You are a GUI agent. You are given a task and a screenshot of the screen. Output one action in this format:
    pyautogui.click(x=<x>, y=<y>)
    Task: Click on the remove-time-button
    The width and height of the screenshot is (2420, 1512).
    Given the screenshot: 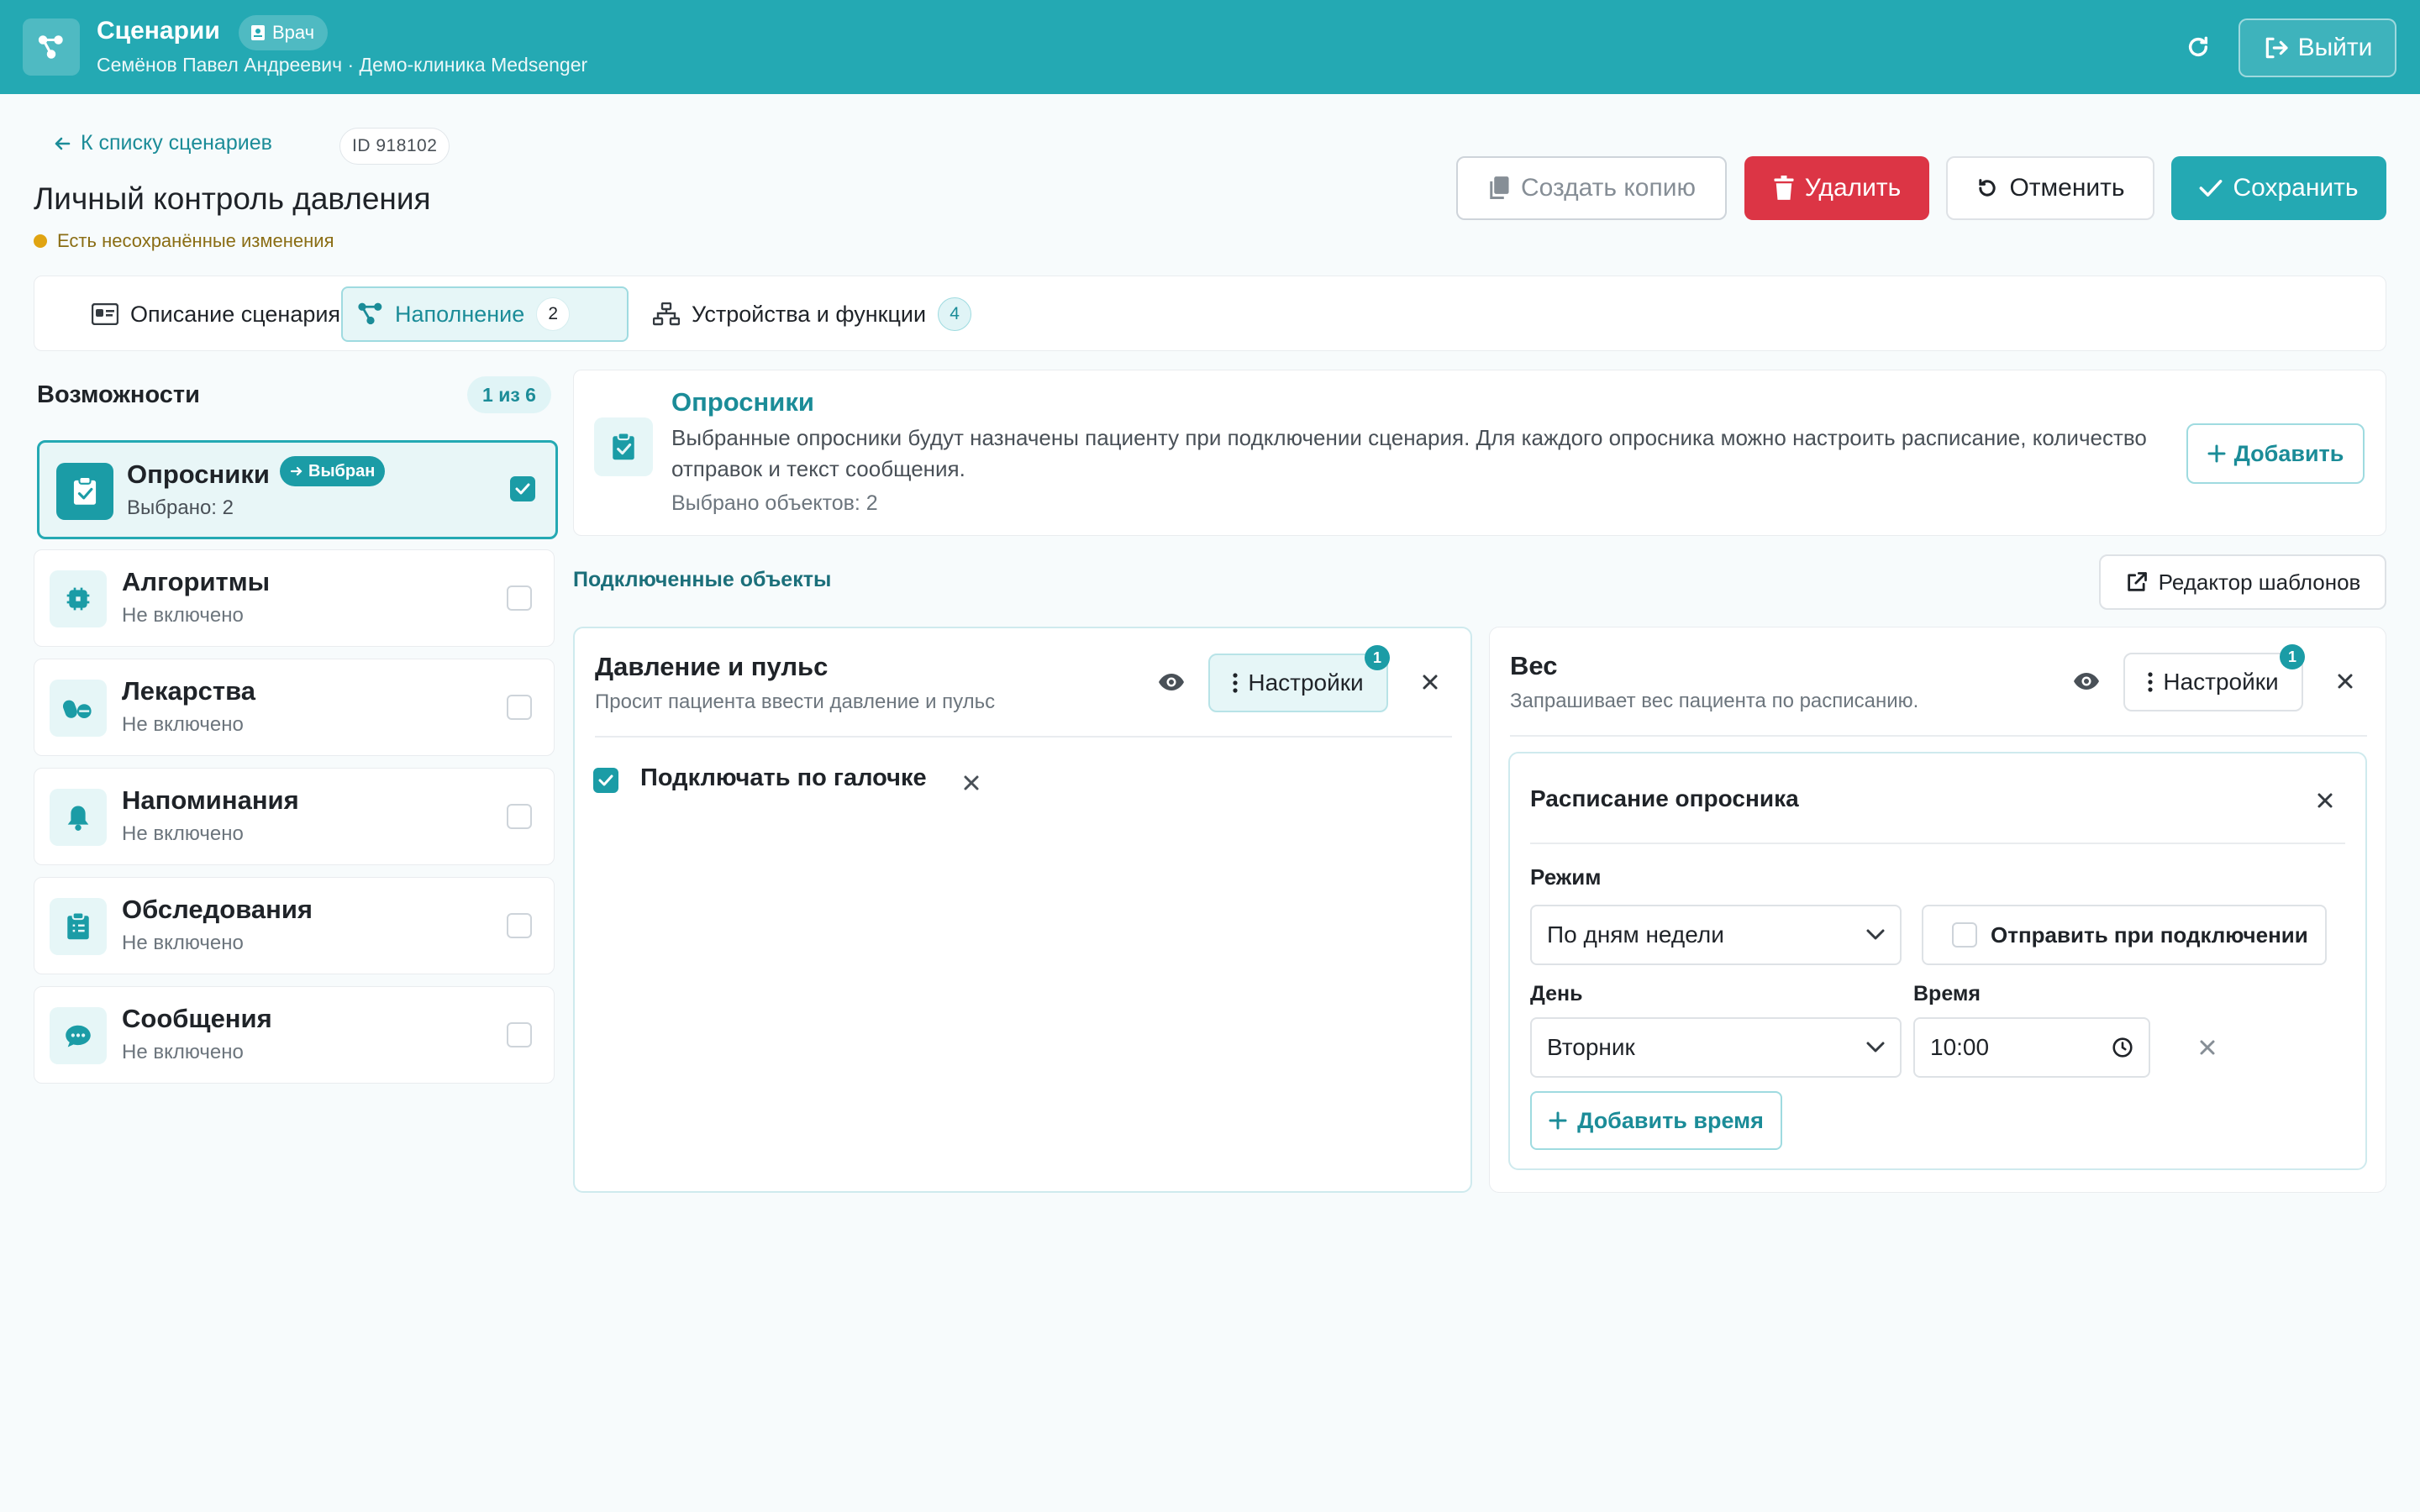 What is the action you would take?
    pyautogui.click(x=2208, y=1047)
    